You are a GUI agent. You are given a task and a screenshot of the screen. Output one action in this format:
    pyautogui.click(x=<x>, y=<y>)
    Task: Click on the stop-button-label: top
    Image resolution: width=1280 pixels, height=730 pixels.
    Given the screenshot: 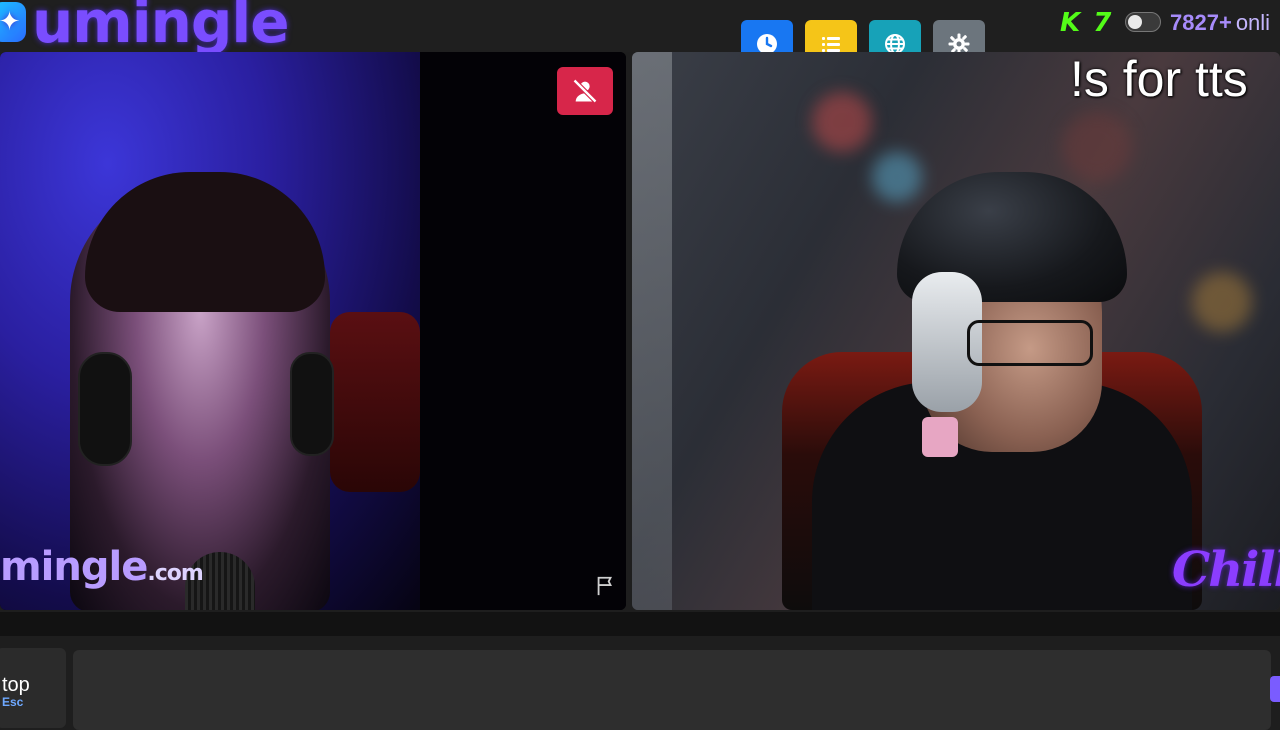 What is the action you would take?
    pyautogui.click(x=16, y=685)
    